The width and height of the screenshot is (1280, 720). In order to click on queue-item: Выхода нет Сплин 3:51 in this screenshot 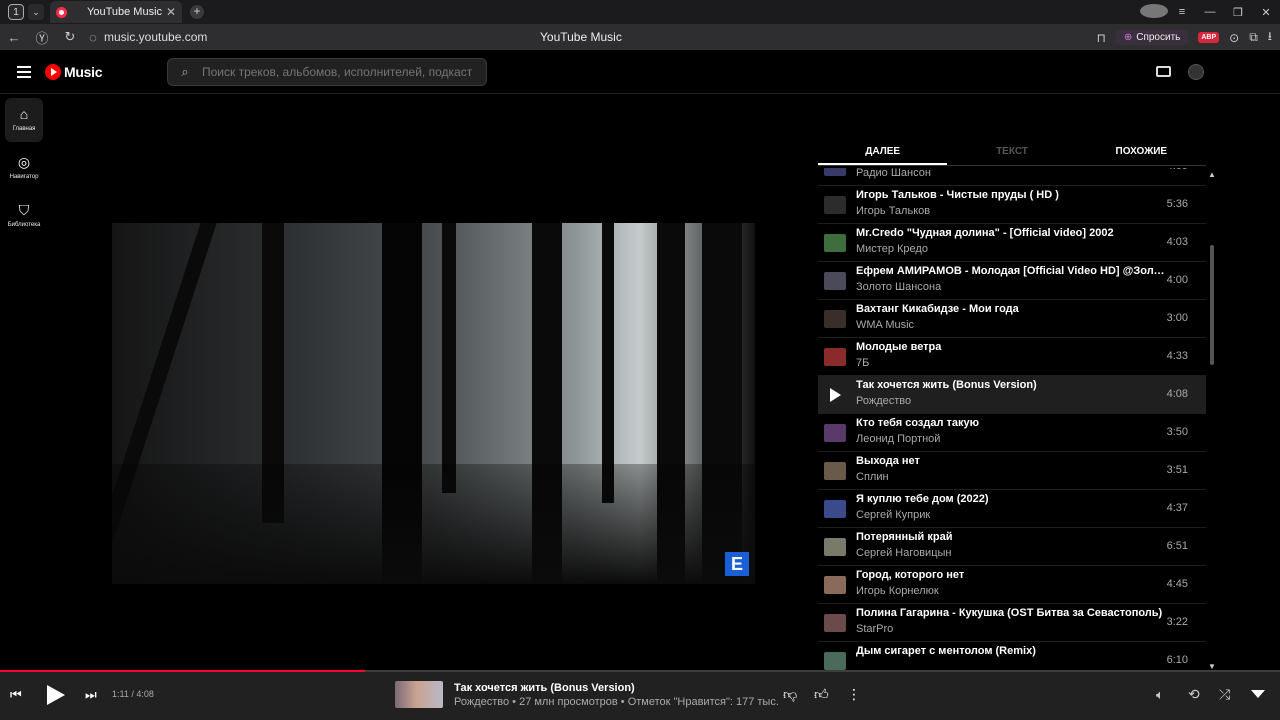, I will do `click(1012, 471)`.